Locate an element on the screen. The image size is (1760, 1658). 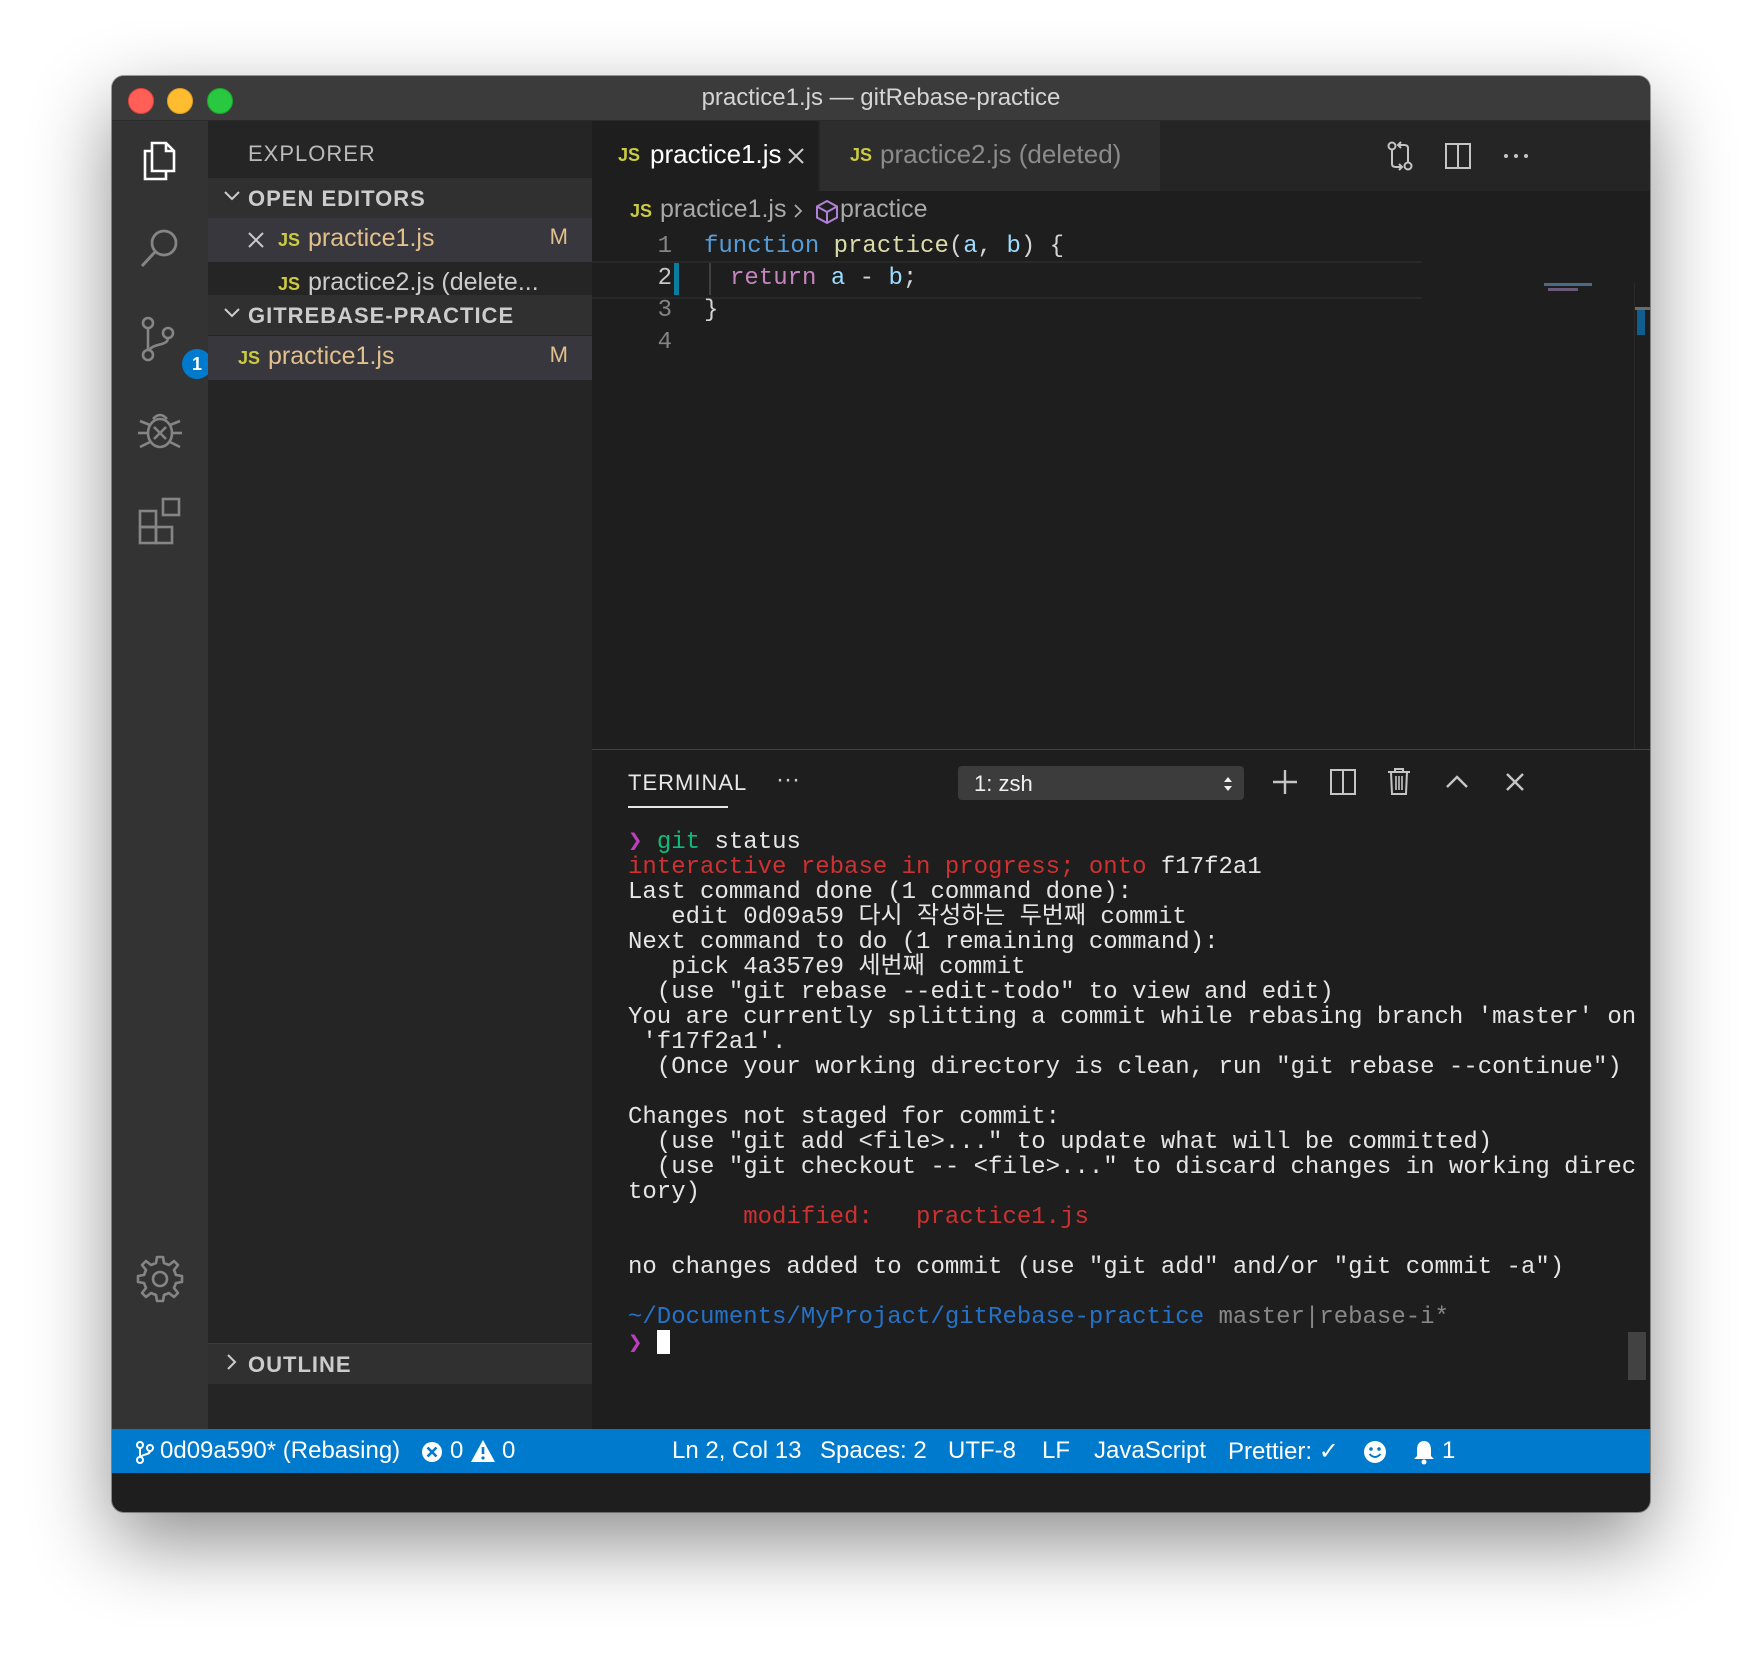
bell-icon is located at coordinates (1424, 1452).